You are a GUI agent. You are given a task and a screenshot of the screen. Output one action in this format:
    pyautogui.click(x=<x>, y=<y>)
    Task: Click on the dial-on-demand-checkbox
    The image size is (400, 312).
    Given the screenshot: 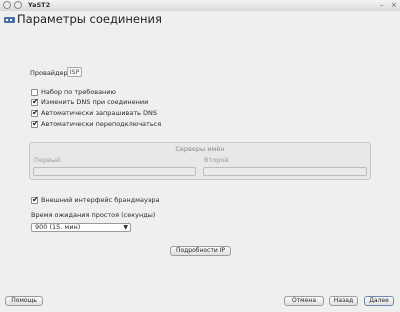 What is the action you would take?
    pyautogui.click(x=34, y=92)
    